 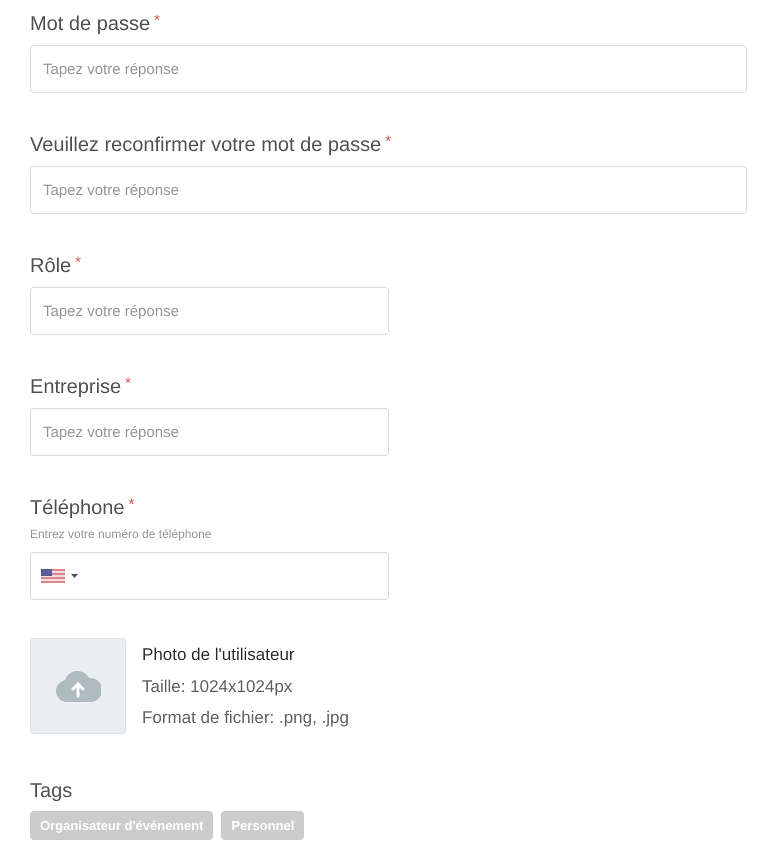 What do you see at coordinates (218, 687) in the screenshot?
I see `photo-info: Taille: 1024x1024px` at bounding box center [218, 687].